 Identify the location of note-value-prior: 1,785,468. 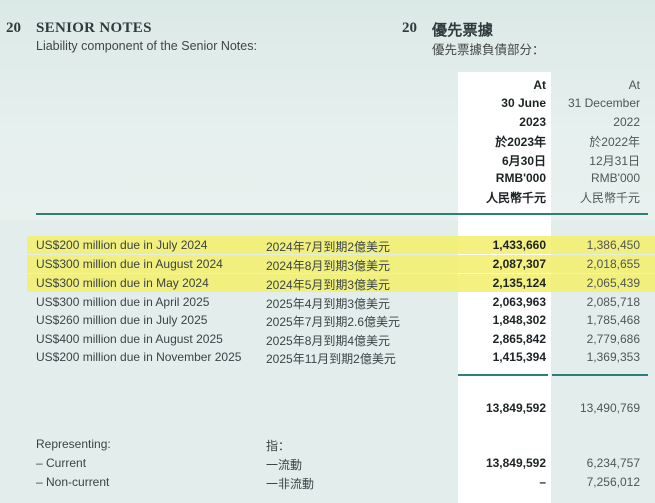
(613, 320).